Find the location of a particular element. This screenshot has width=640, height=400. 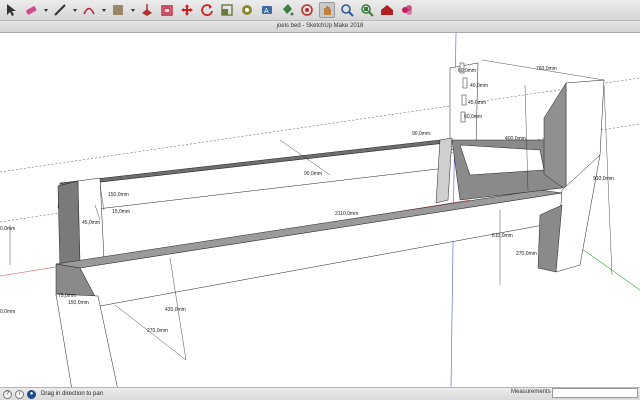

slot-dim-4: 60,0mm is located at coordinates (473, 117).